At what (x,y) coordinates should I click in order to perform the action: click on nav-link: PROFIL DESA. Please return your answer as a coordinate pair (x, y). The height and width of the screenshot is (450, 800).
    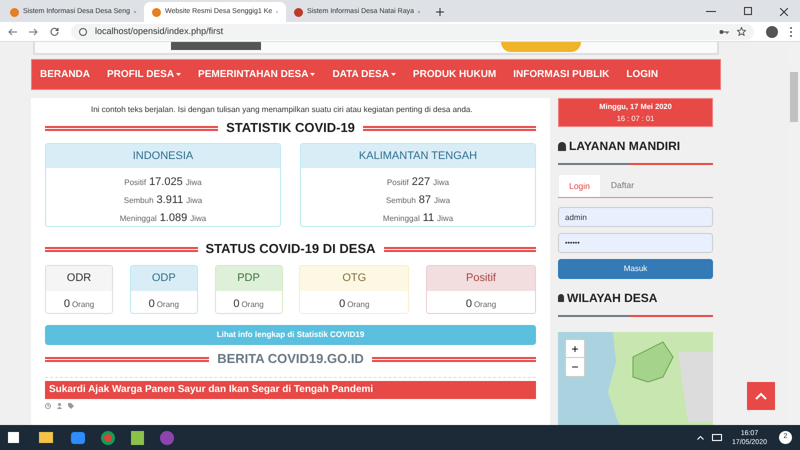
    Looking at the image, I should click on (144, 74).